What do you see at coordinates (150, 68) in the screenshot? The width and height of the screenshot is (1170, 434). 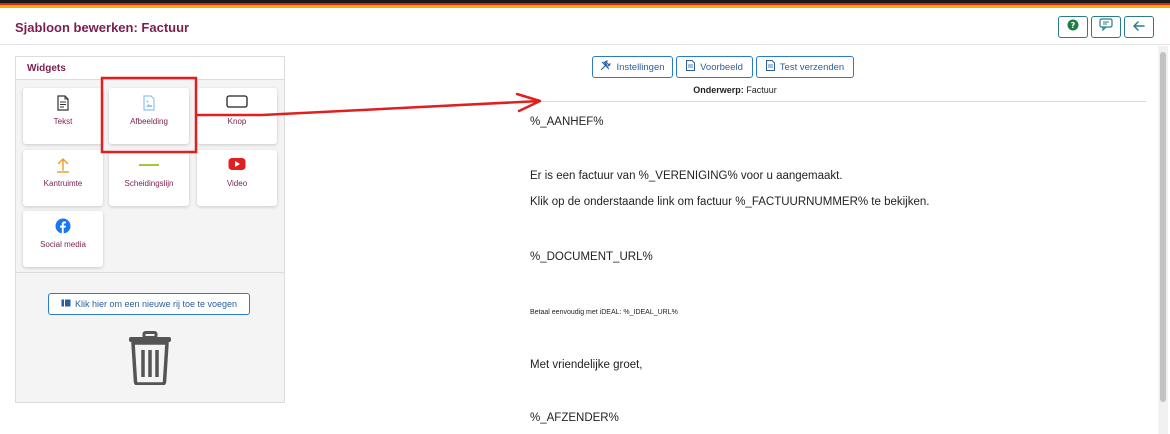 I see `widgets-title: Widgets` at bounding box center [150, 68].